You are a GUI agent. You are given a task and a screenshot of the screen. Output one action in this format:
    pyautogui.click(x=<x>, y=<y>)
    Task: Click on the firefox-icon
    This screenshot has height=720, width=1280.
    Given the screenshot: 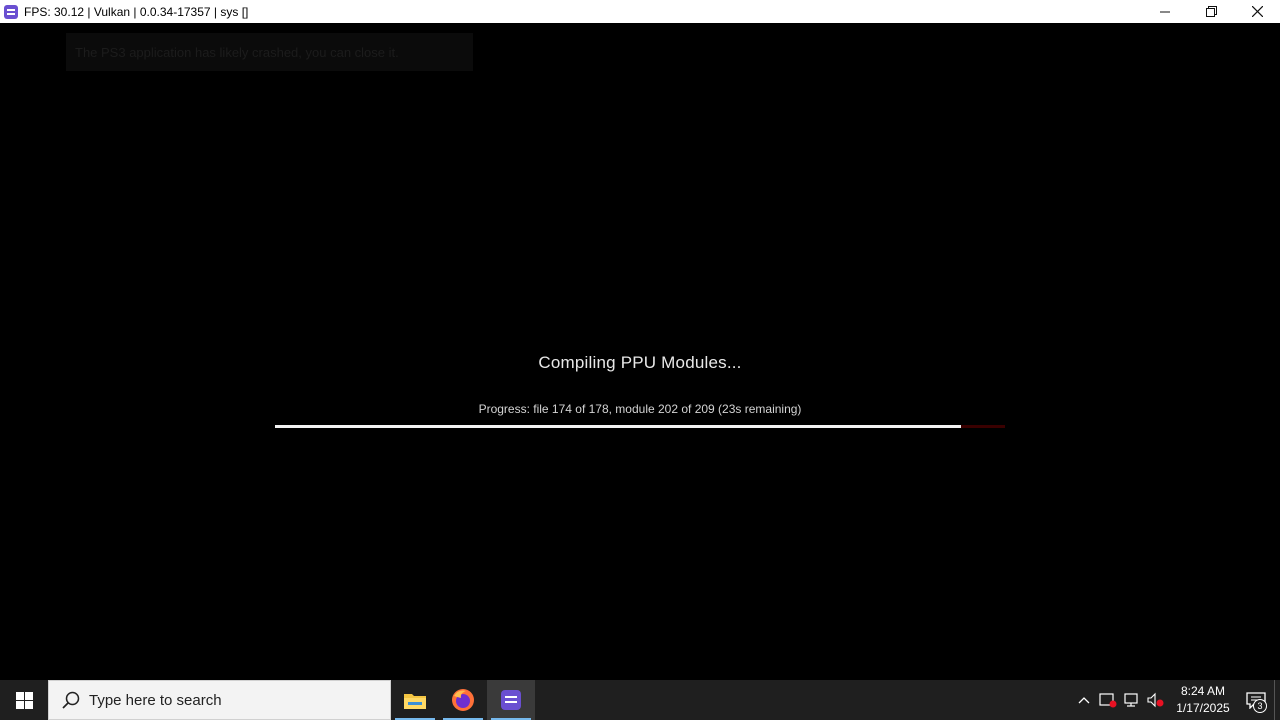 What is the action you would take?
    pyautogui.click(x=463, y=700)
    